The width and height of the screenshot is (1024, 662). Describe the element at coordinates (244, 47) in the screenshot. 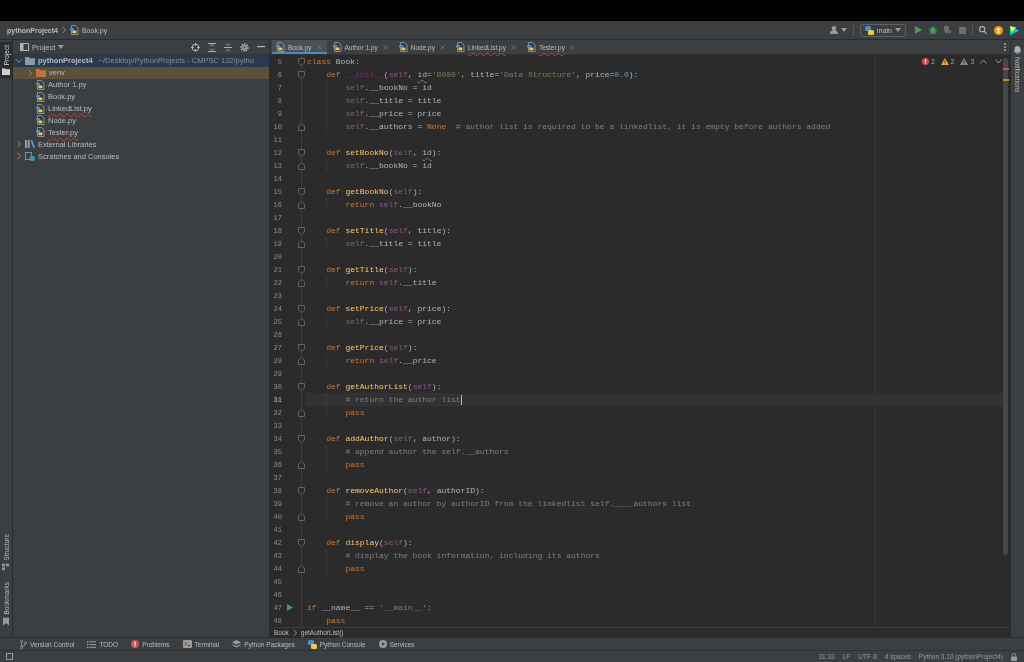

I see `gear-icon` at that location.